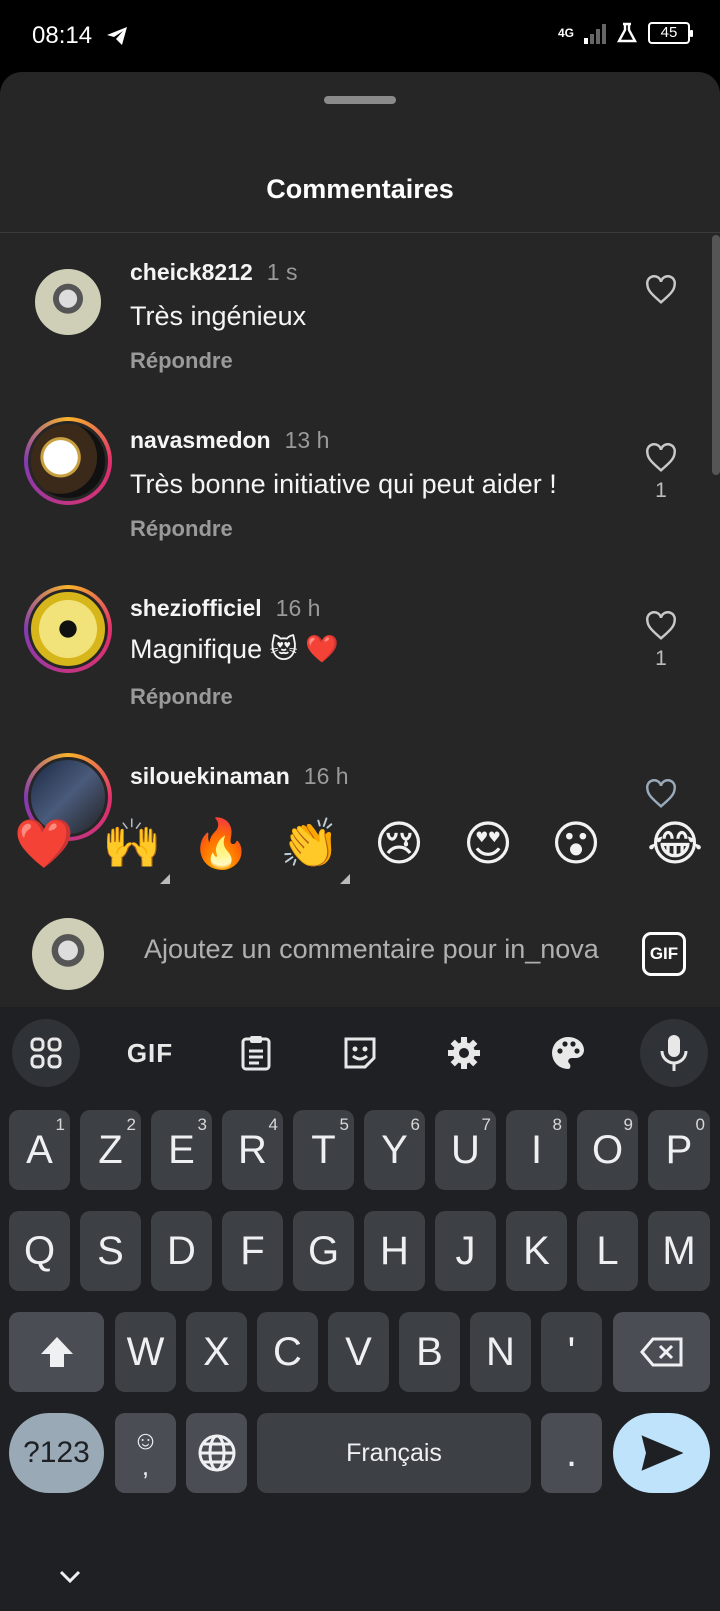 This screenshot has width=720, height=1611. What do you see at coordinates (675, 845) in the screenshot?
I see `reaction-joy: 😂` at bounding box center [675, 845].